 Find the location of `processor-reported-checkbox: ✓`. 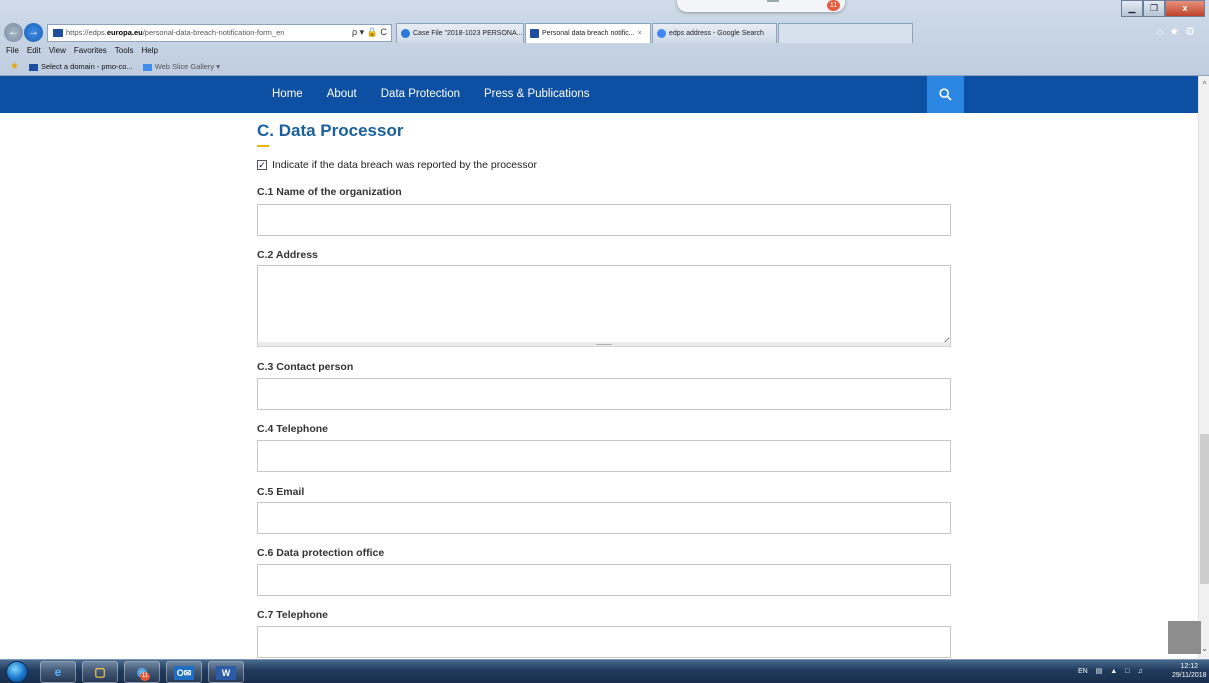

processor-reported-checkbox: ✓ is located at coordinates (262, 165).